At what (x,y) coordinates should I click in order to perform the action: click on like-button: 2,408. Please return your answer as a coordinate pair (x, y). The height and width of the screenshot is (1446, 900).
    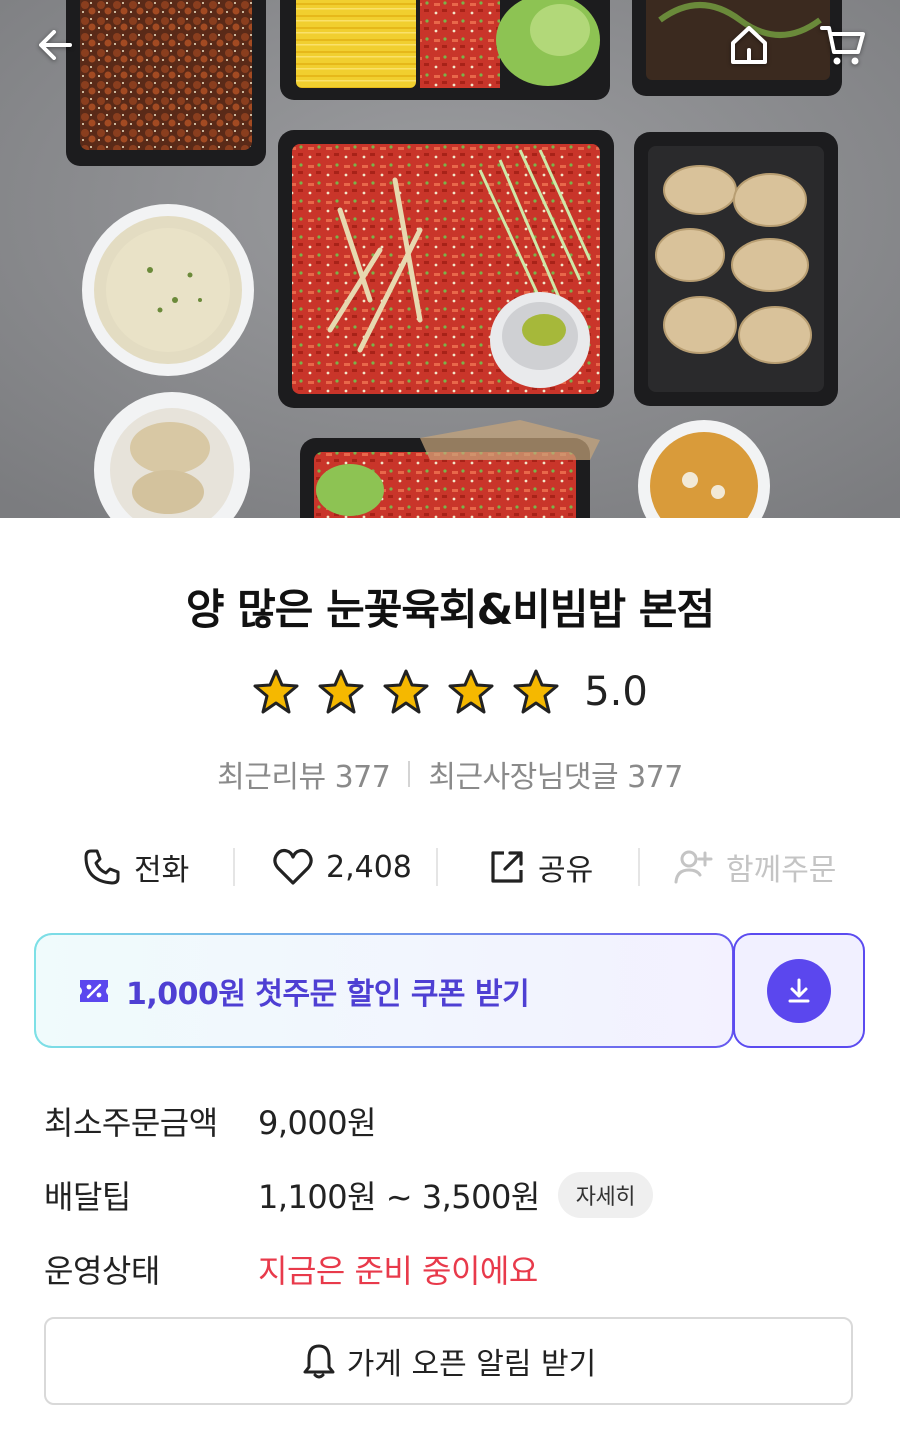
    Looking at the image, I should click on (342, 867).